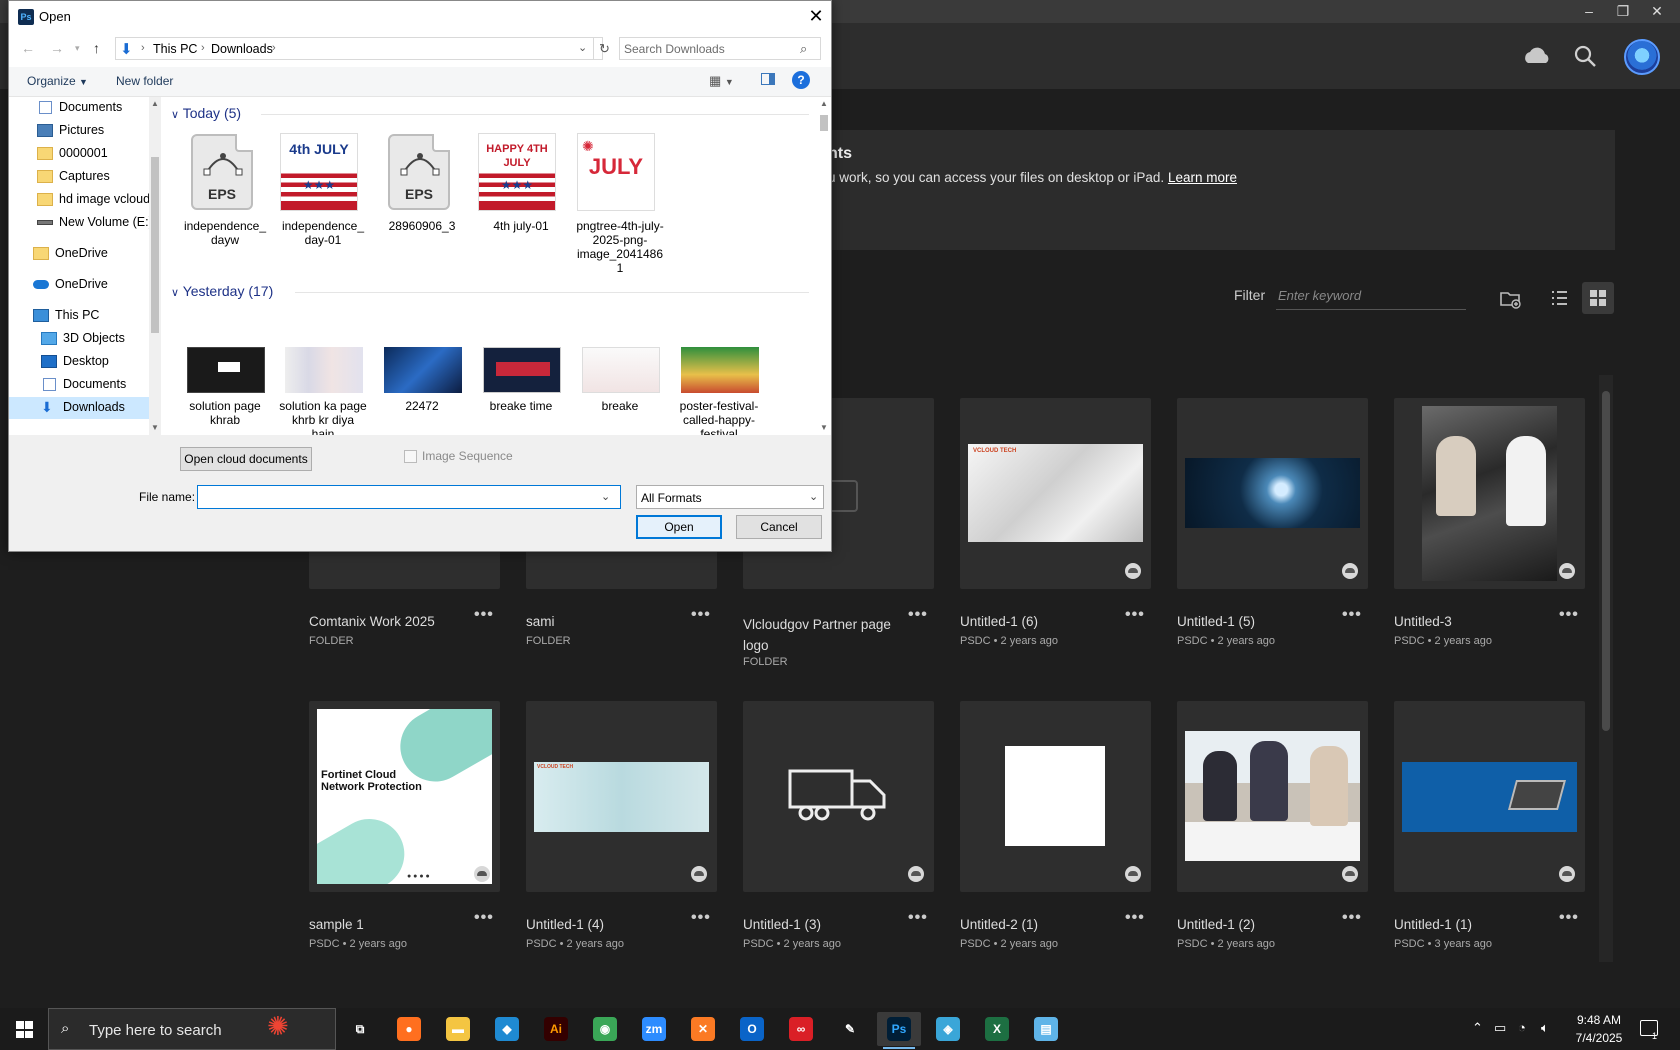 Image resolution: width=1680 pixels, height=1050 pixels. What do you see at coordinates (782, 924) in the screenshot?
I see `card-title: Untitled-1 (3)` at bounding box center [782, 924].